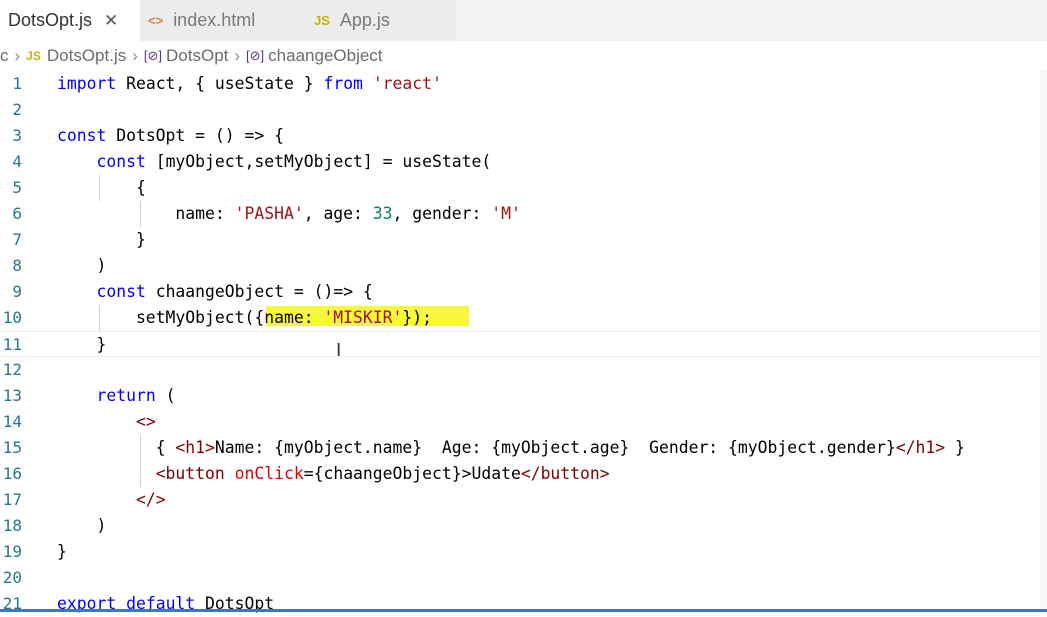 Image resolution: width=1047 pixels, height=617 pixels. I want to click on breadcrumb-root: c, so click(4, 56).